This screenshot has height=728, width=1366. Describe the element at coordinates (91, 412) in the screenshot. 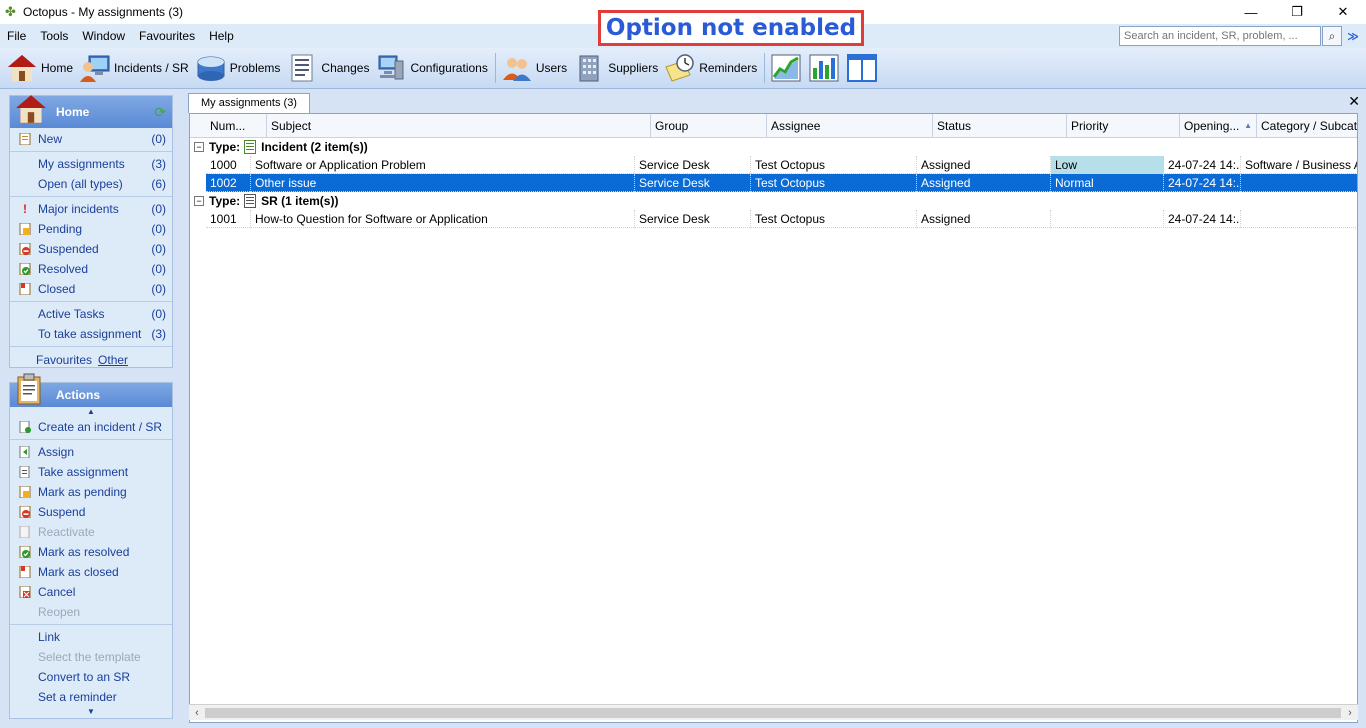

I see `scroll-up-icon: ▲` at that location.